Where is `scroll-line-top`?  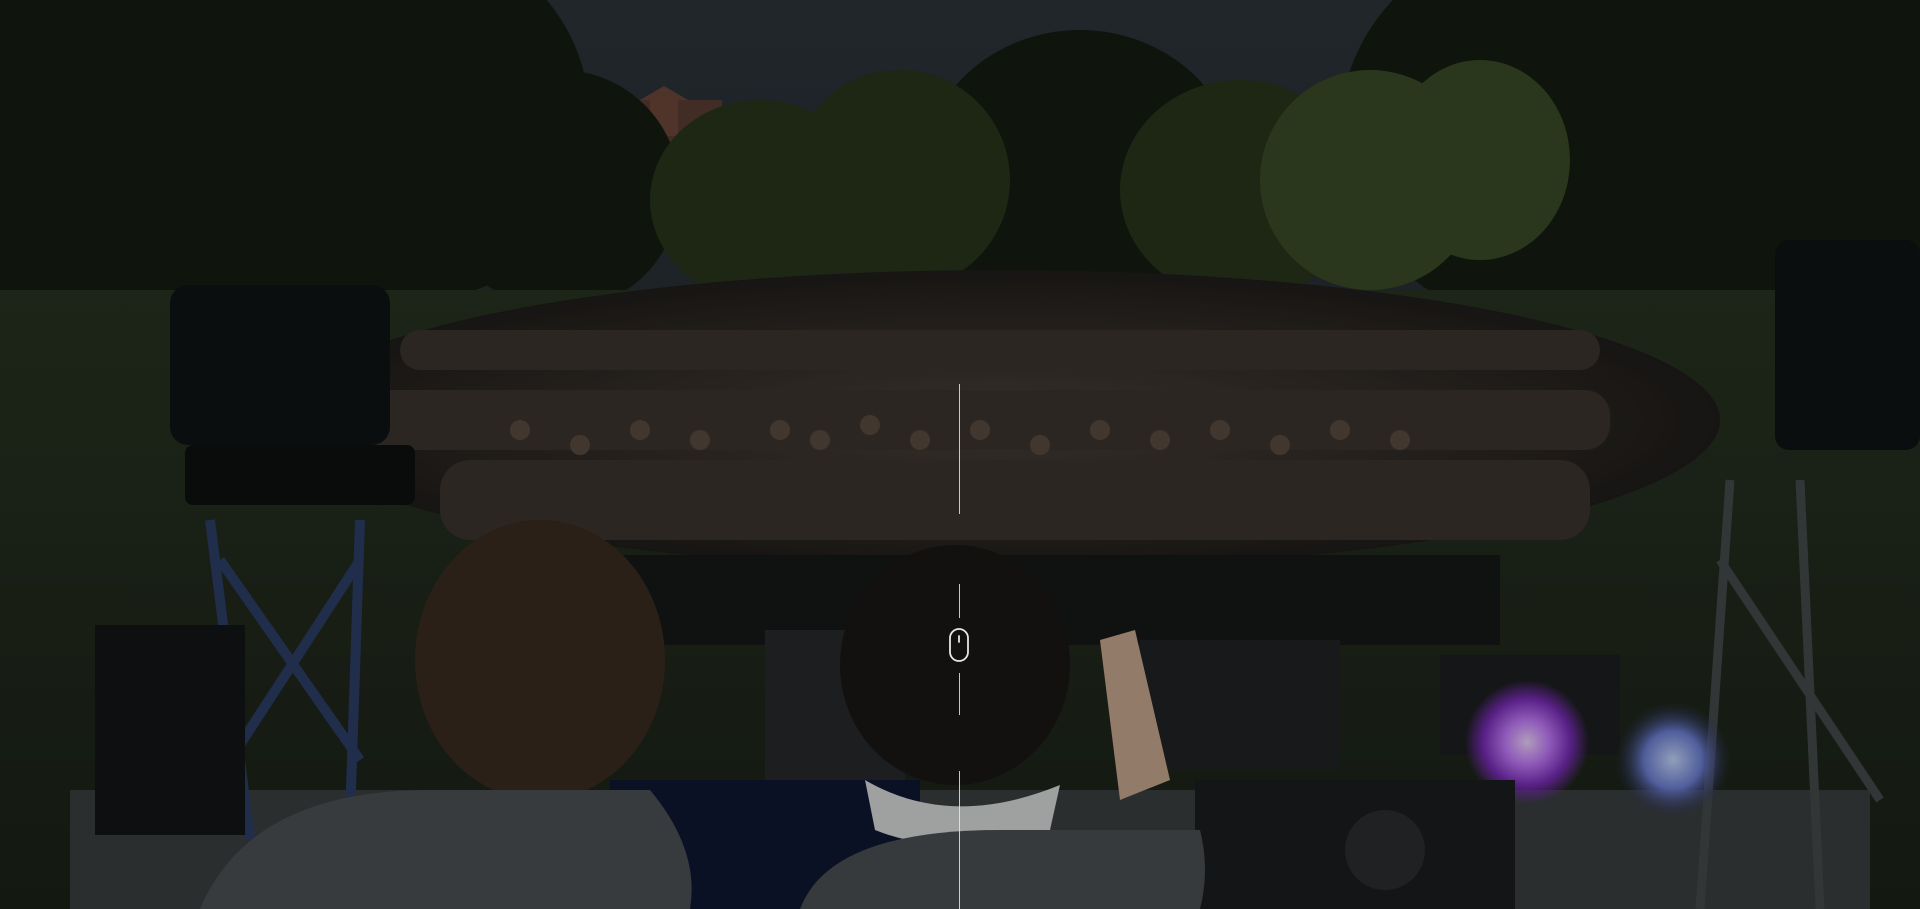 scroll-line-top is located at coordinates (959, 449).